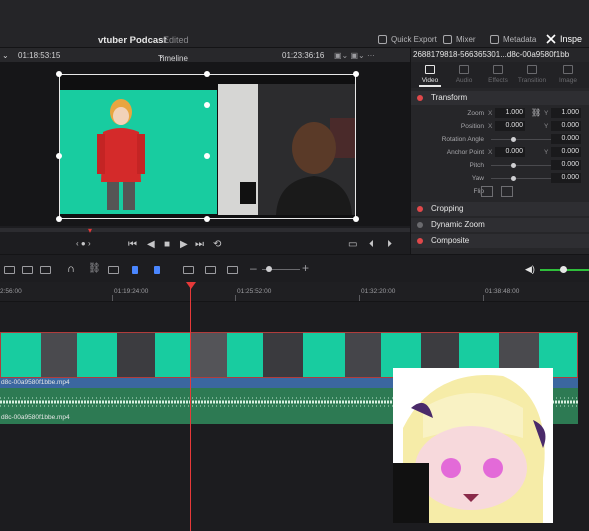  What do you see at coordinates (566, 152) in the screenshot?
I see `anchor-y-field: 0.000` at bounding box center [566, 152].